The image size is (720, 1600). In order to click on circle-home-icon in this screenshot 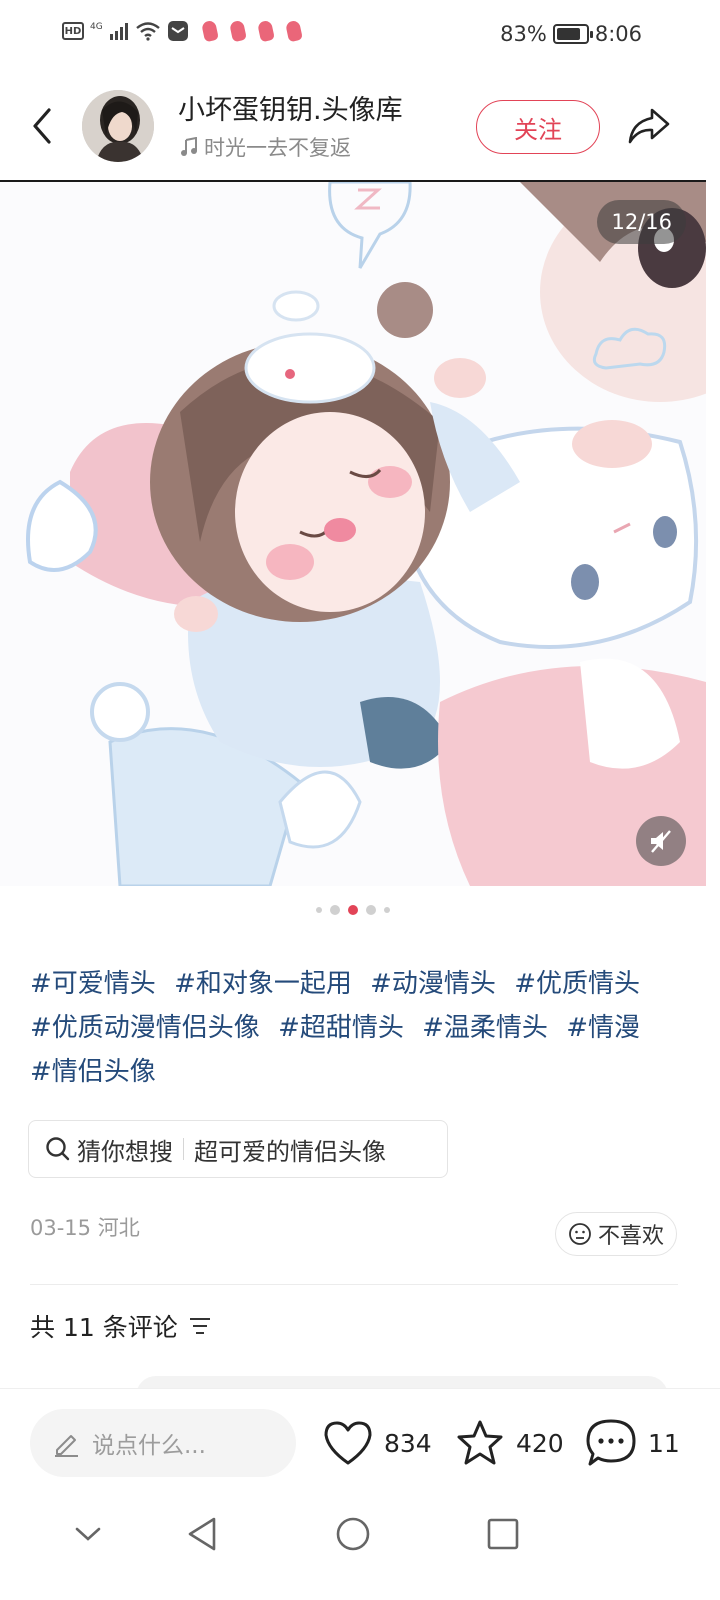, I will do `click(353, 1534)`.